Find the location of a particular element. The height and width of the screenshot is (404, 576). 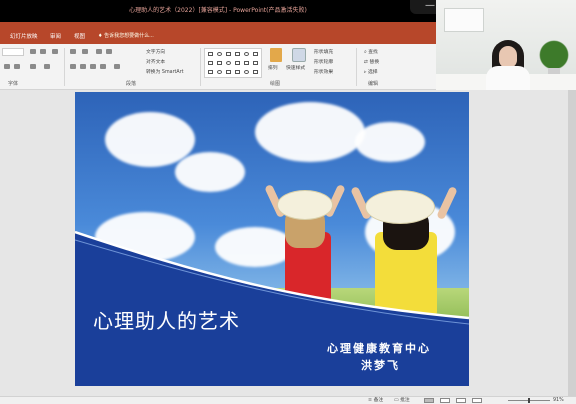

slide-sorter-button is located at coordinates (445, 400).